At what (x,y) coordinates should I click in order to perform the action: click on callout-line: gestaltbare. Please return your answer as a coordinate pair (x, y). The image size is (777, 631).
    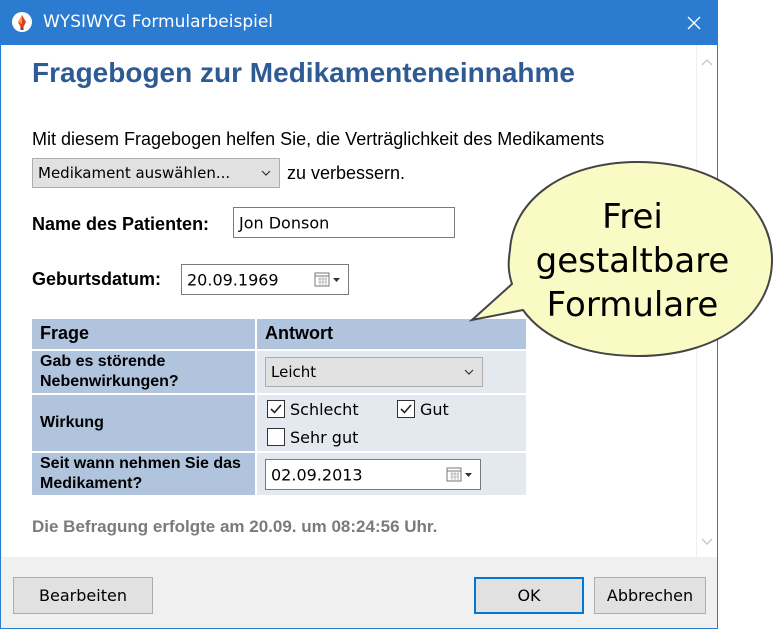
    Looking at the image, I should click on (632, 261).